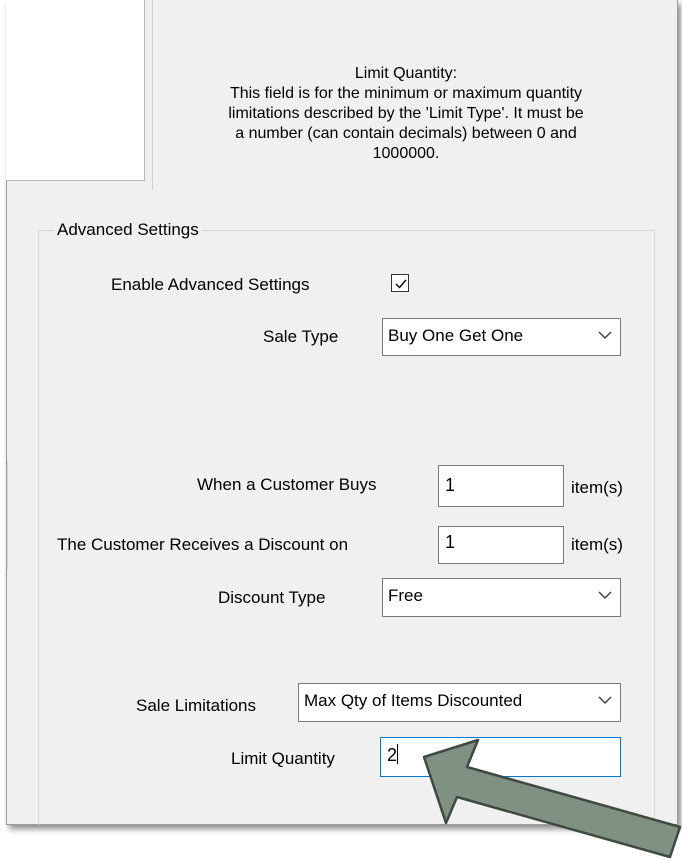  What do you see at coordinates (152, 95) in the screenshot?
I see `preview-divider` at bounding box center [152, 95].